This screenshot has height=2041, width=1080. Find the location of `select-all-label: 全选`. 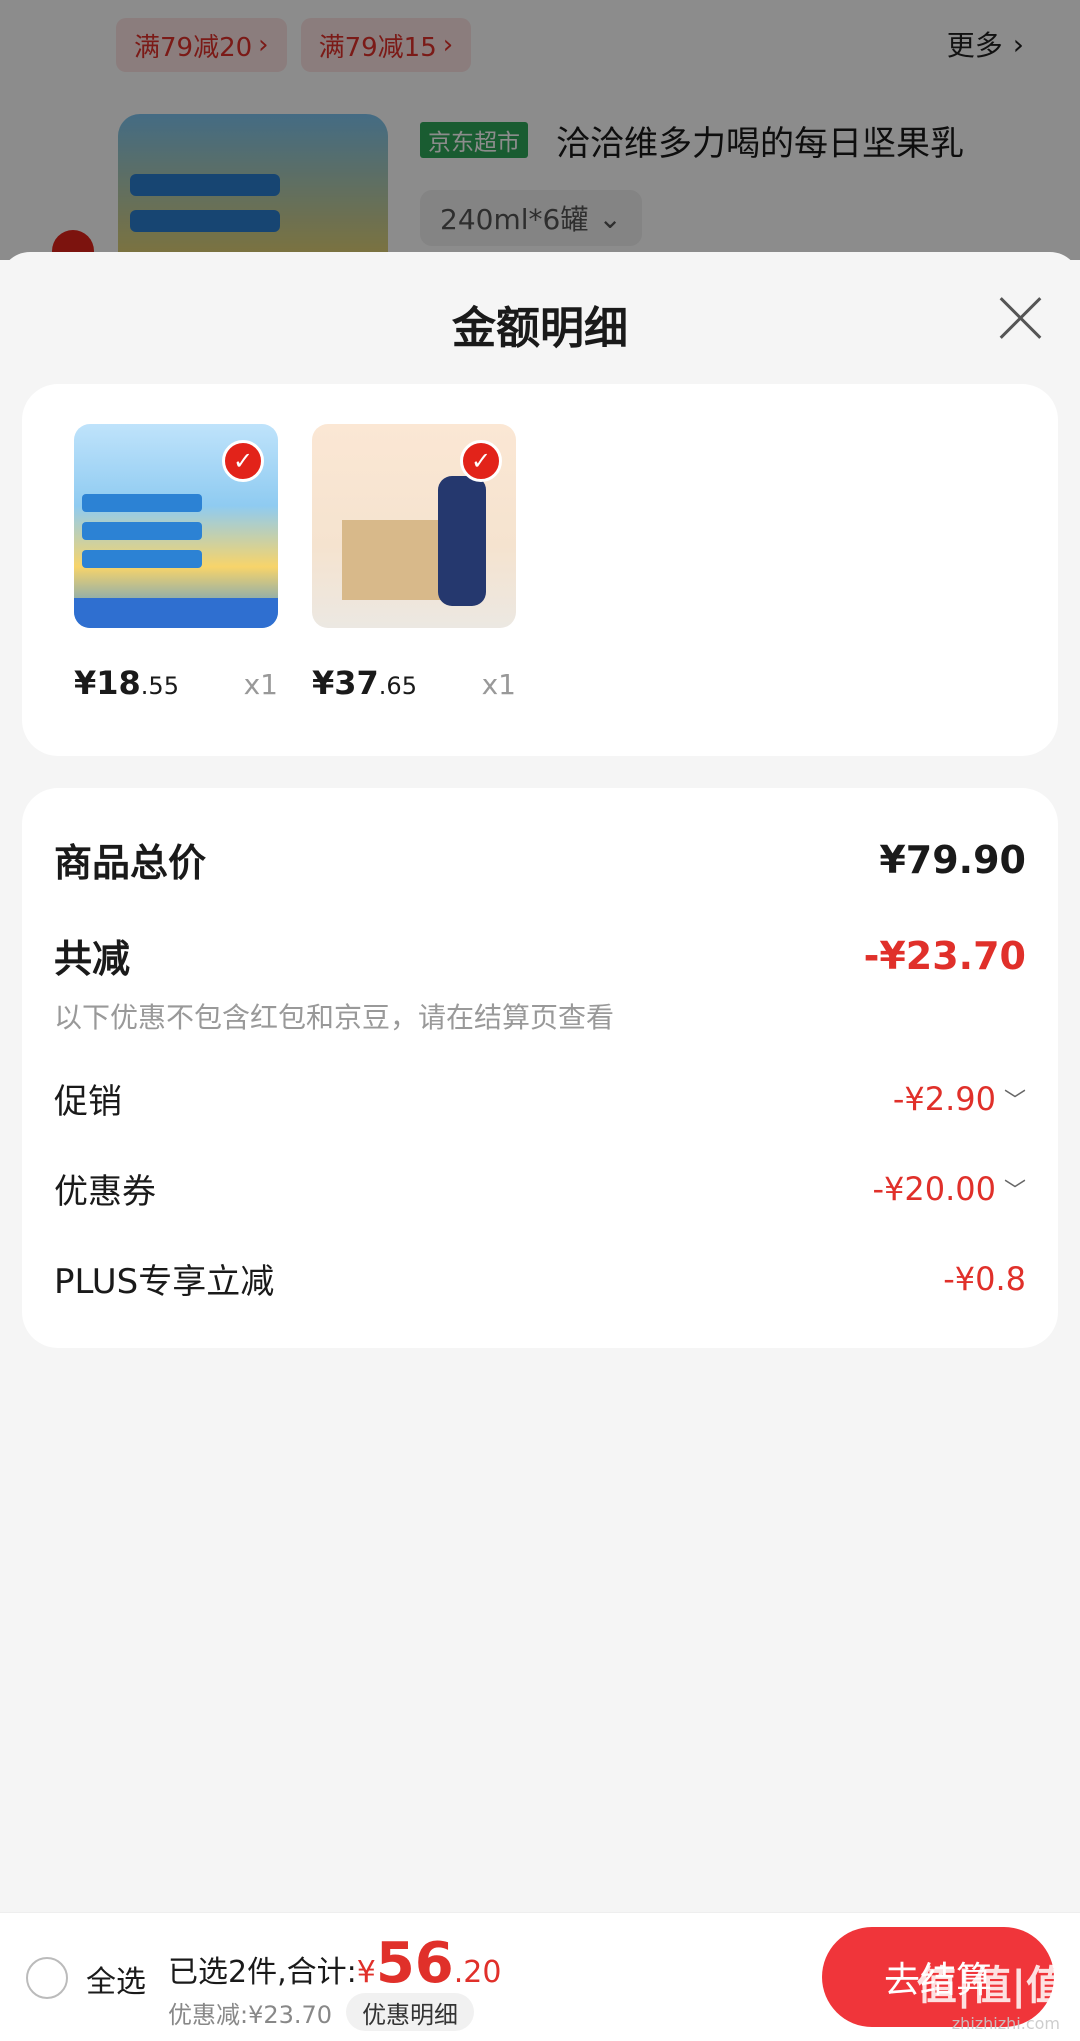

select-all-label: 全选 is located at coordinates (116, 1979).